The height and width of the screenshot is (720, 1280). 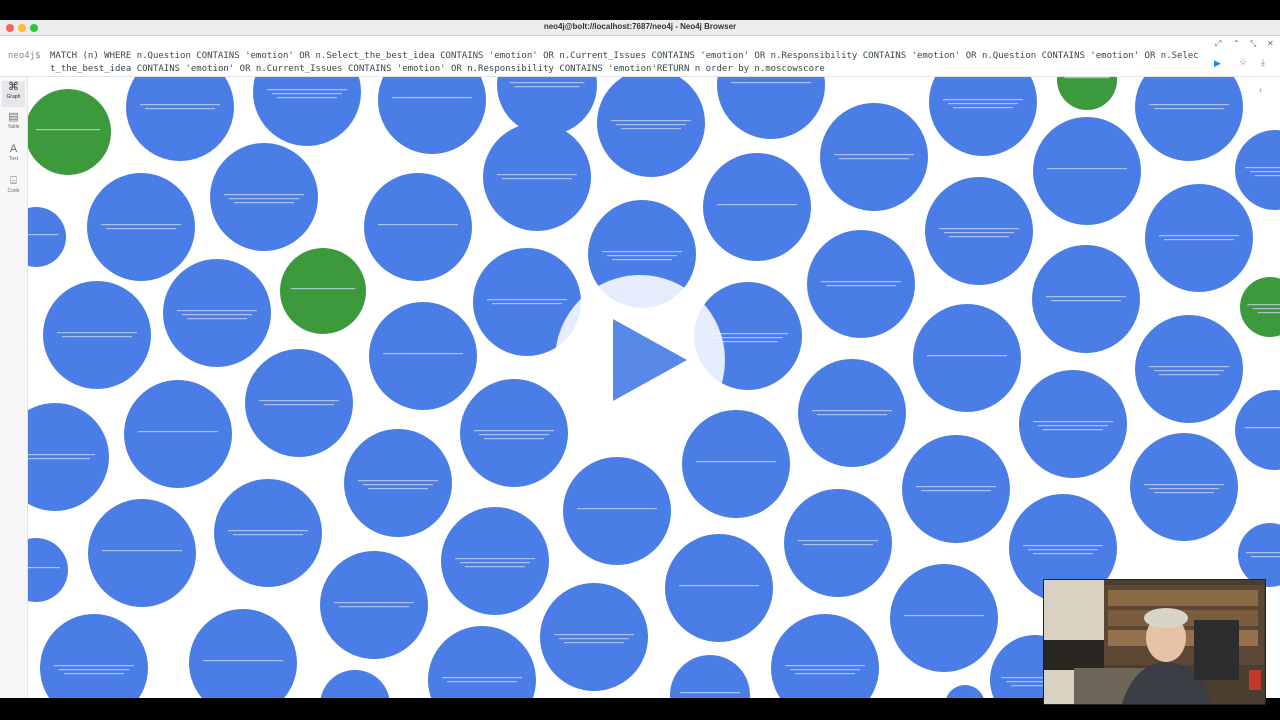 What do you see at coordinates (1270, 43) in the screenshot?
I see `close-icon: ✕` at bounding box center [1270, 43].